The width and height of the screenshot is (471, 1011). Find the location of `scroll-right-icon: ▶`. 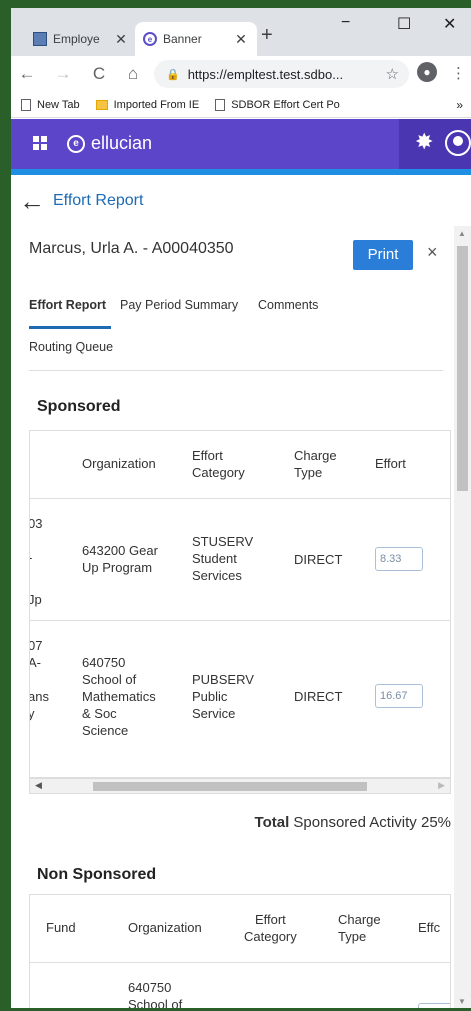

scroll-right-icon: ▶ is located at coordinates (441, 785).